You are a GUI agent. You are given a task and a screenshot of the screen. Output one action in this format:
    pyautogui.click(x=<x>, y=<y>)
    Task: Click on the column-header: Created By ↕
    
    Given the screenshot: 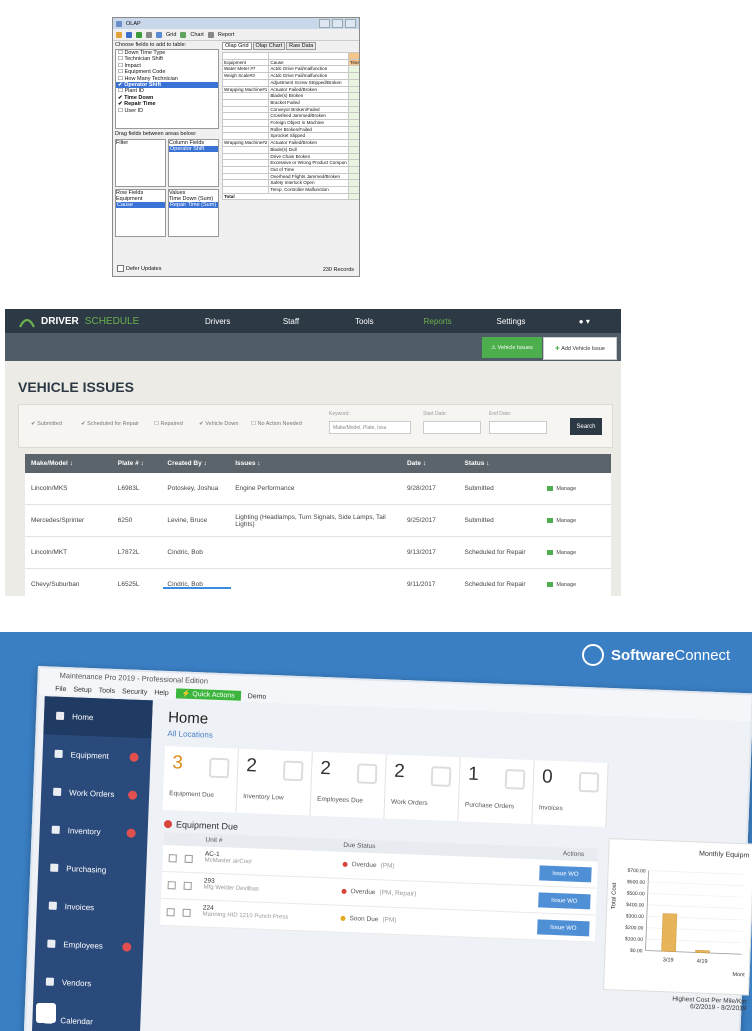 What is the action you would take?
    pyautogui.click(x=195, y=463)
    